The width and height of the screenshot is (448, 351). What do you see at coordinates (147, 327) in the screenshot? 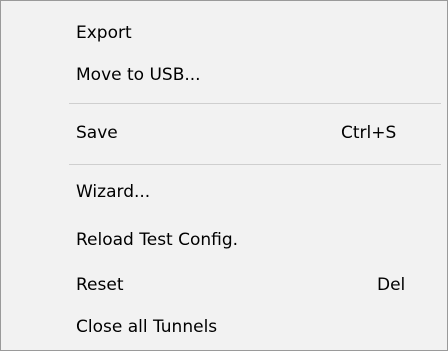
I see `menu-item-label: Close all Tunnels` at bounding box center [147, 327].